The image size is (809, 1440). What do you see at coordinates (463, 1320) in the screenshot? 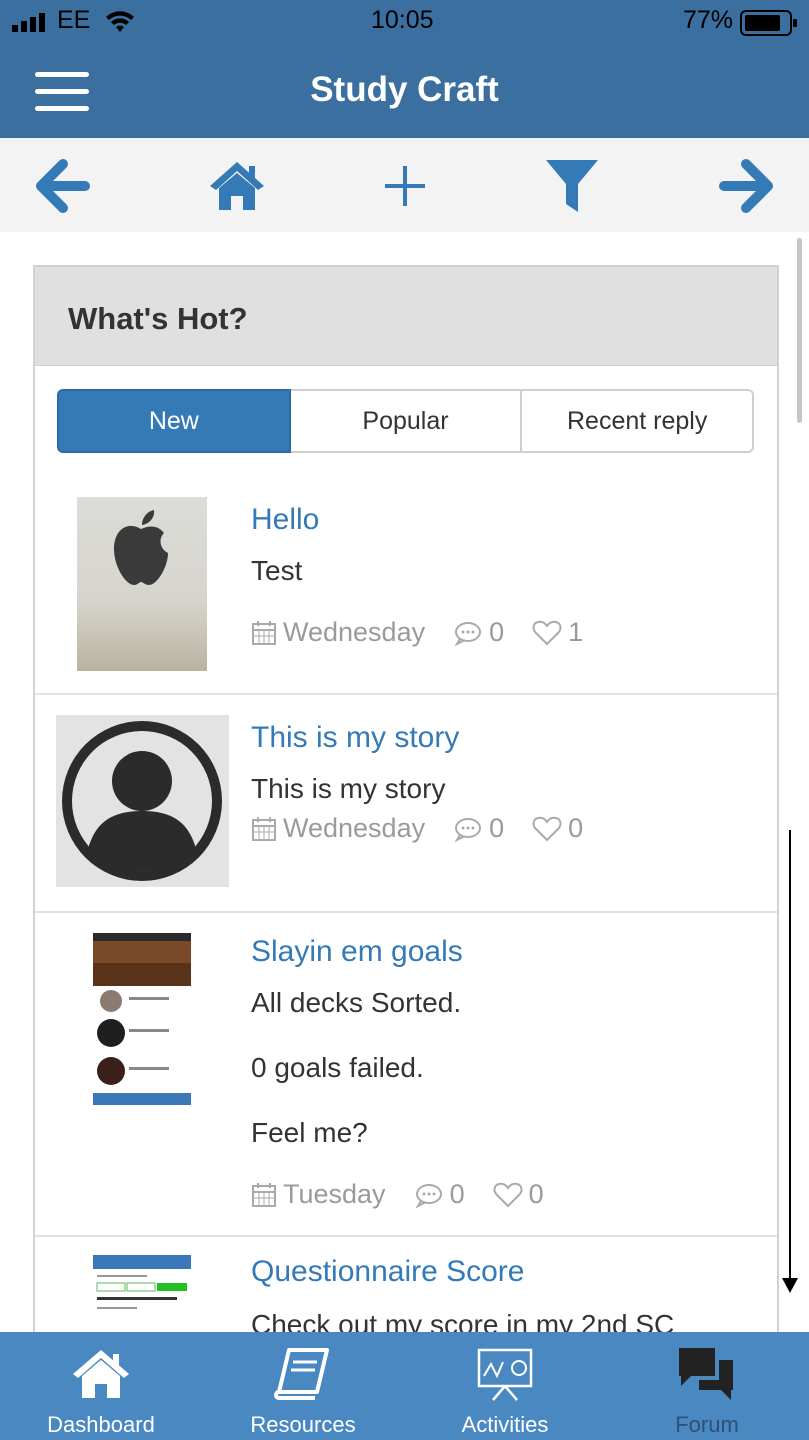
I see `post-body: Check out my score in my 2nd SC` at bounding box center [463, 1320].